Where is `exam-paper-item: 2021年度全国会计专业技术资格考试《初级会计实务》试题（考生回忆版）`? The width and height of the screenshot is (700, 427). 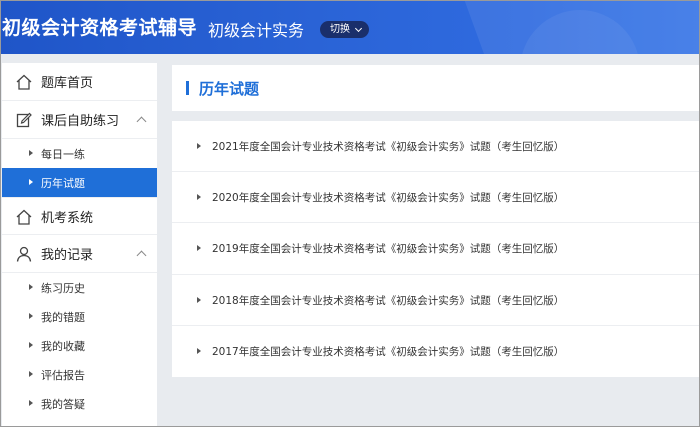
exam-paper-item: 2021年度全国会计专业技术资格考试《初级会计实务》试题（考生回忆版） is located at coordinates (436, 147).